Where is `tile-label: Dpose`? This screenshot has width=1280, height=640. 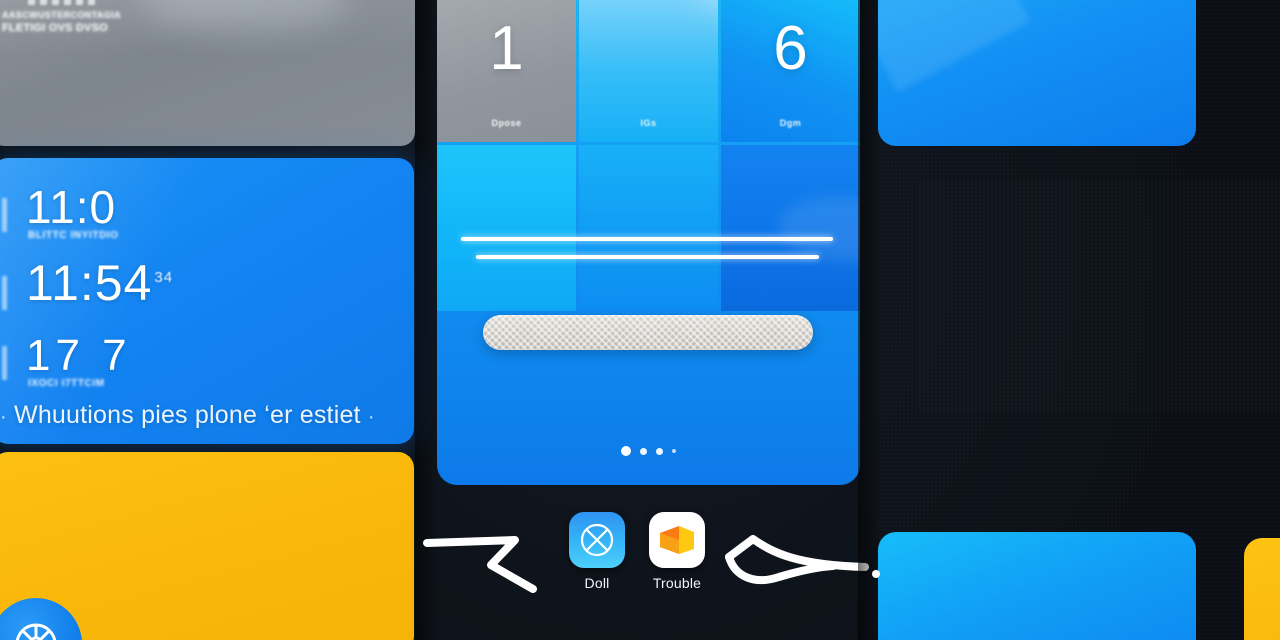
tile-label: Dpose is located at coordinates (506, 123).